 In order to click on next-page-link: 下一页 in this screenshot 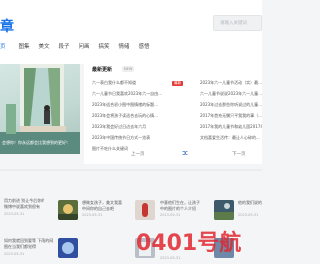, I will do `click(239, 154)`.